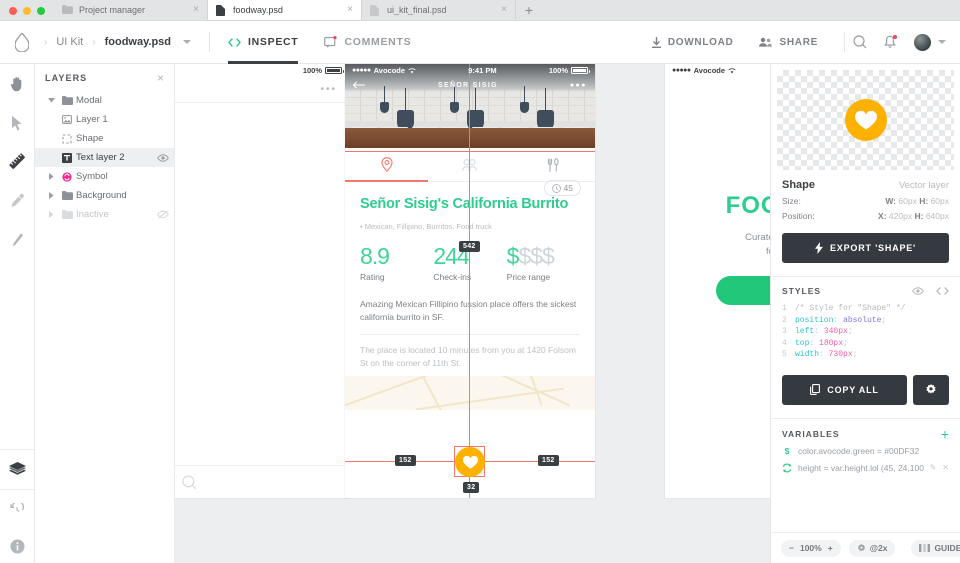 This screenshot has height=563, width=960. Describe the element at coordinates (865, 248) in the screenshot. I see `export-shape-button: EXPORT 'SHAPE'` at that location.